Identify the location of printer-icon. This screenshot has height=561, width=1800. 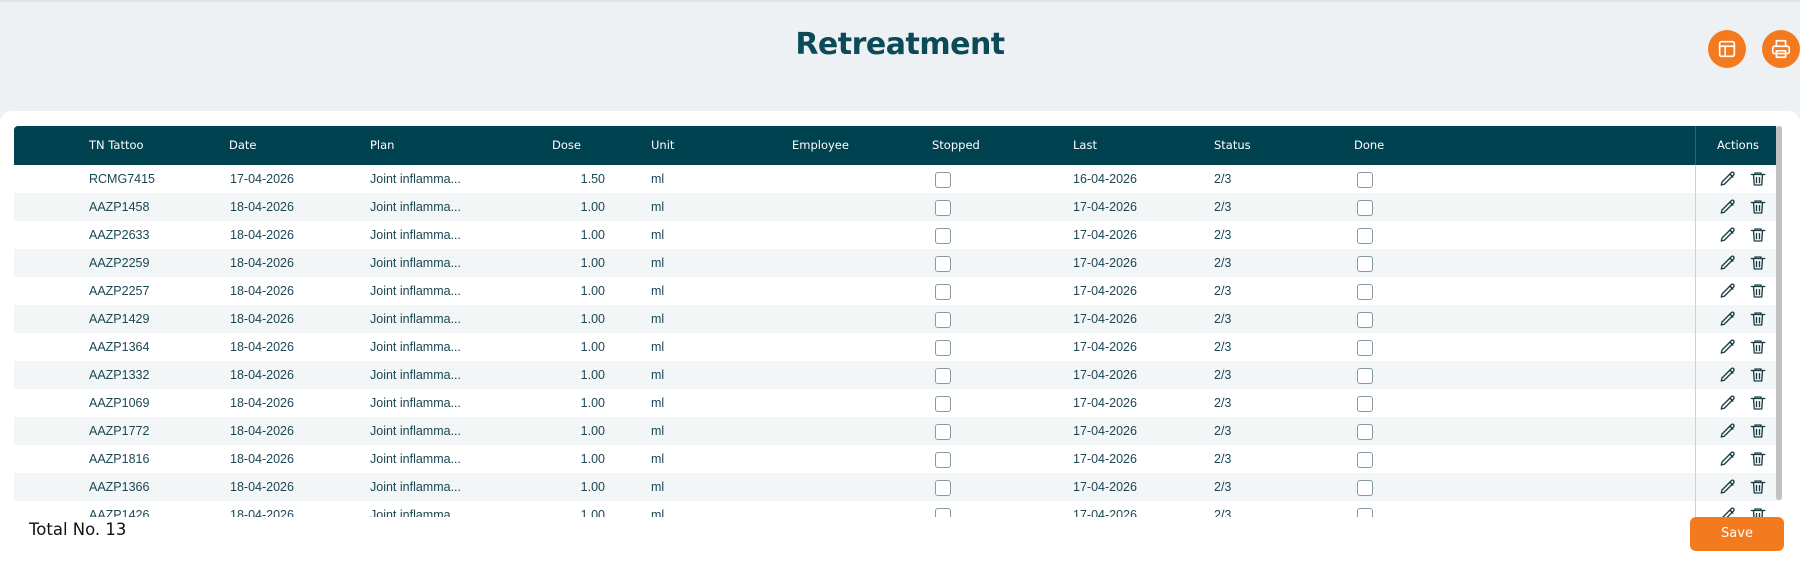
(1781, 49).